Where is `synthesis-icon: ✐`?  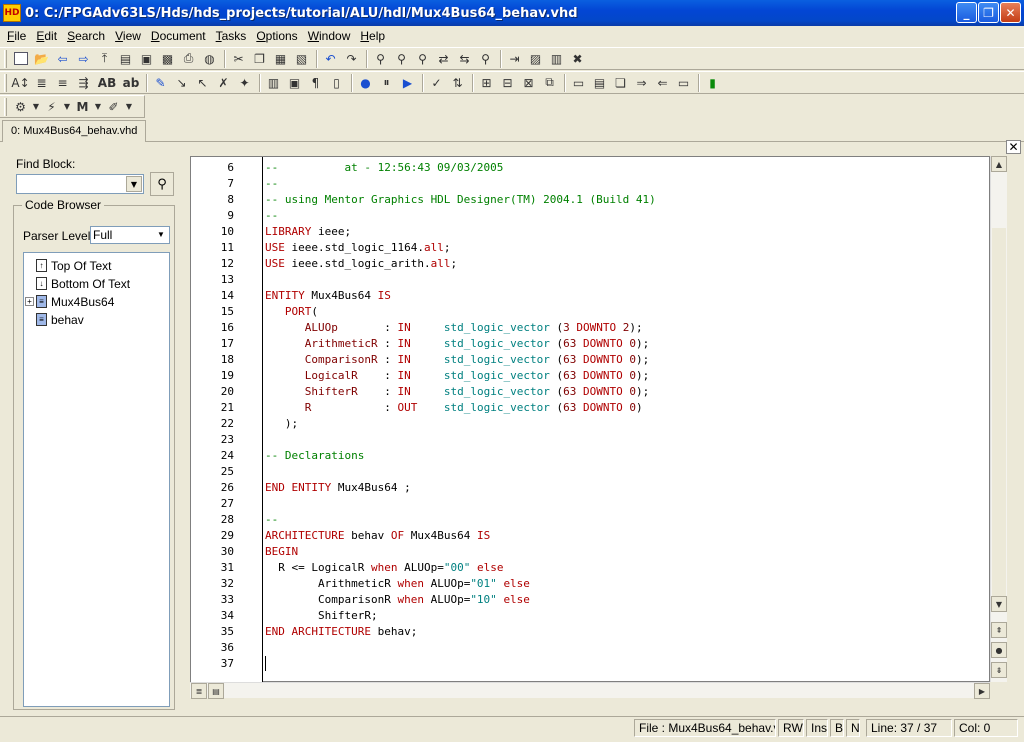
synthesis-icon: ✐ is located at coordinates (113, 106).